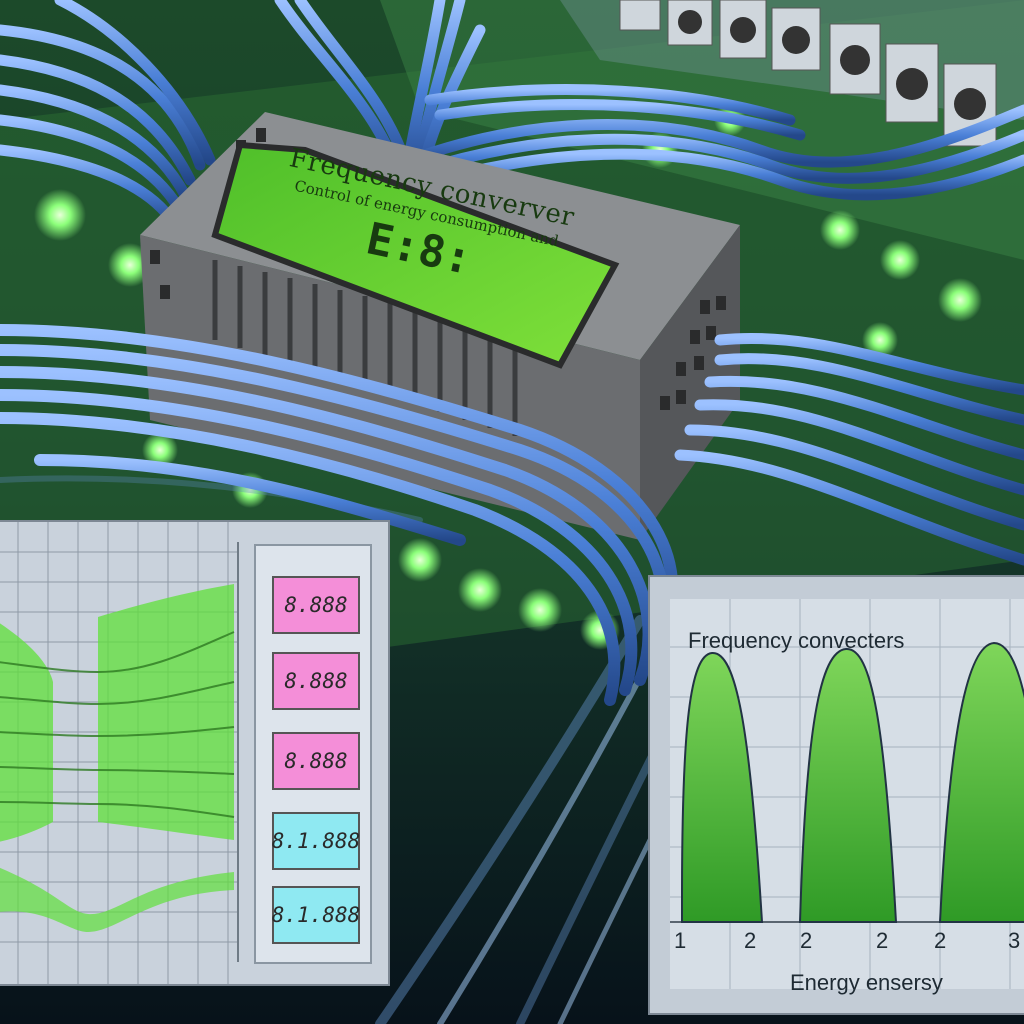  What do you see at coordinates (866, 982) in the screenshot?
I see `chart-x-axis-label: Energy ensersy` at bounding box center [866, 982].